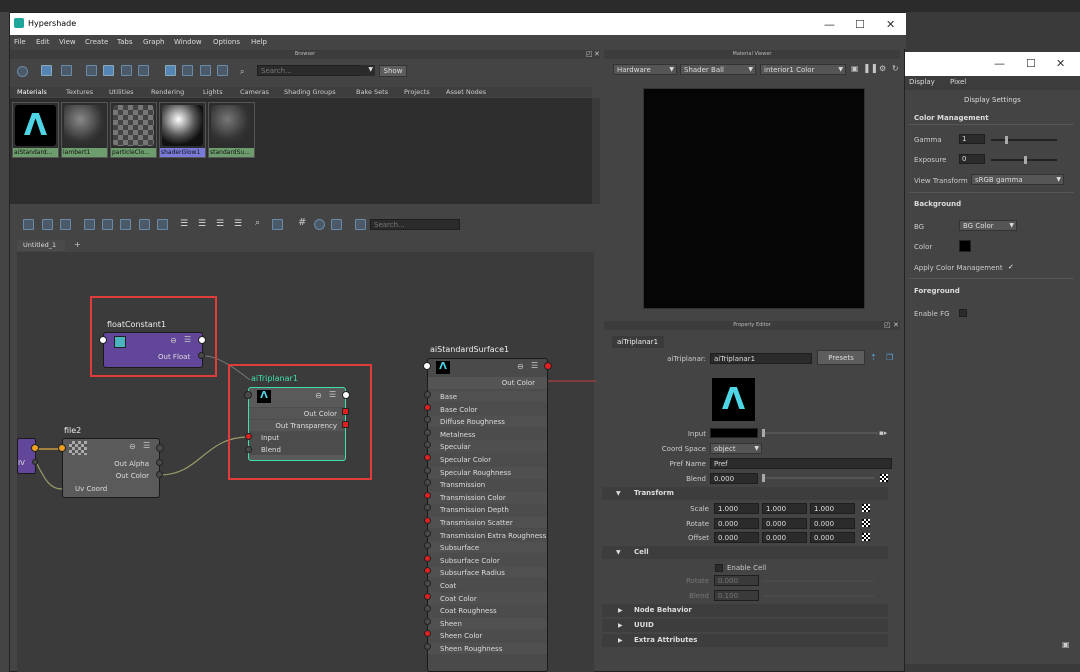 This screenshot has height=672, width=1080. I want to click on blend-slider, so click(818, 478).